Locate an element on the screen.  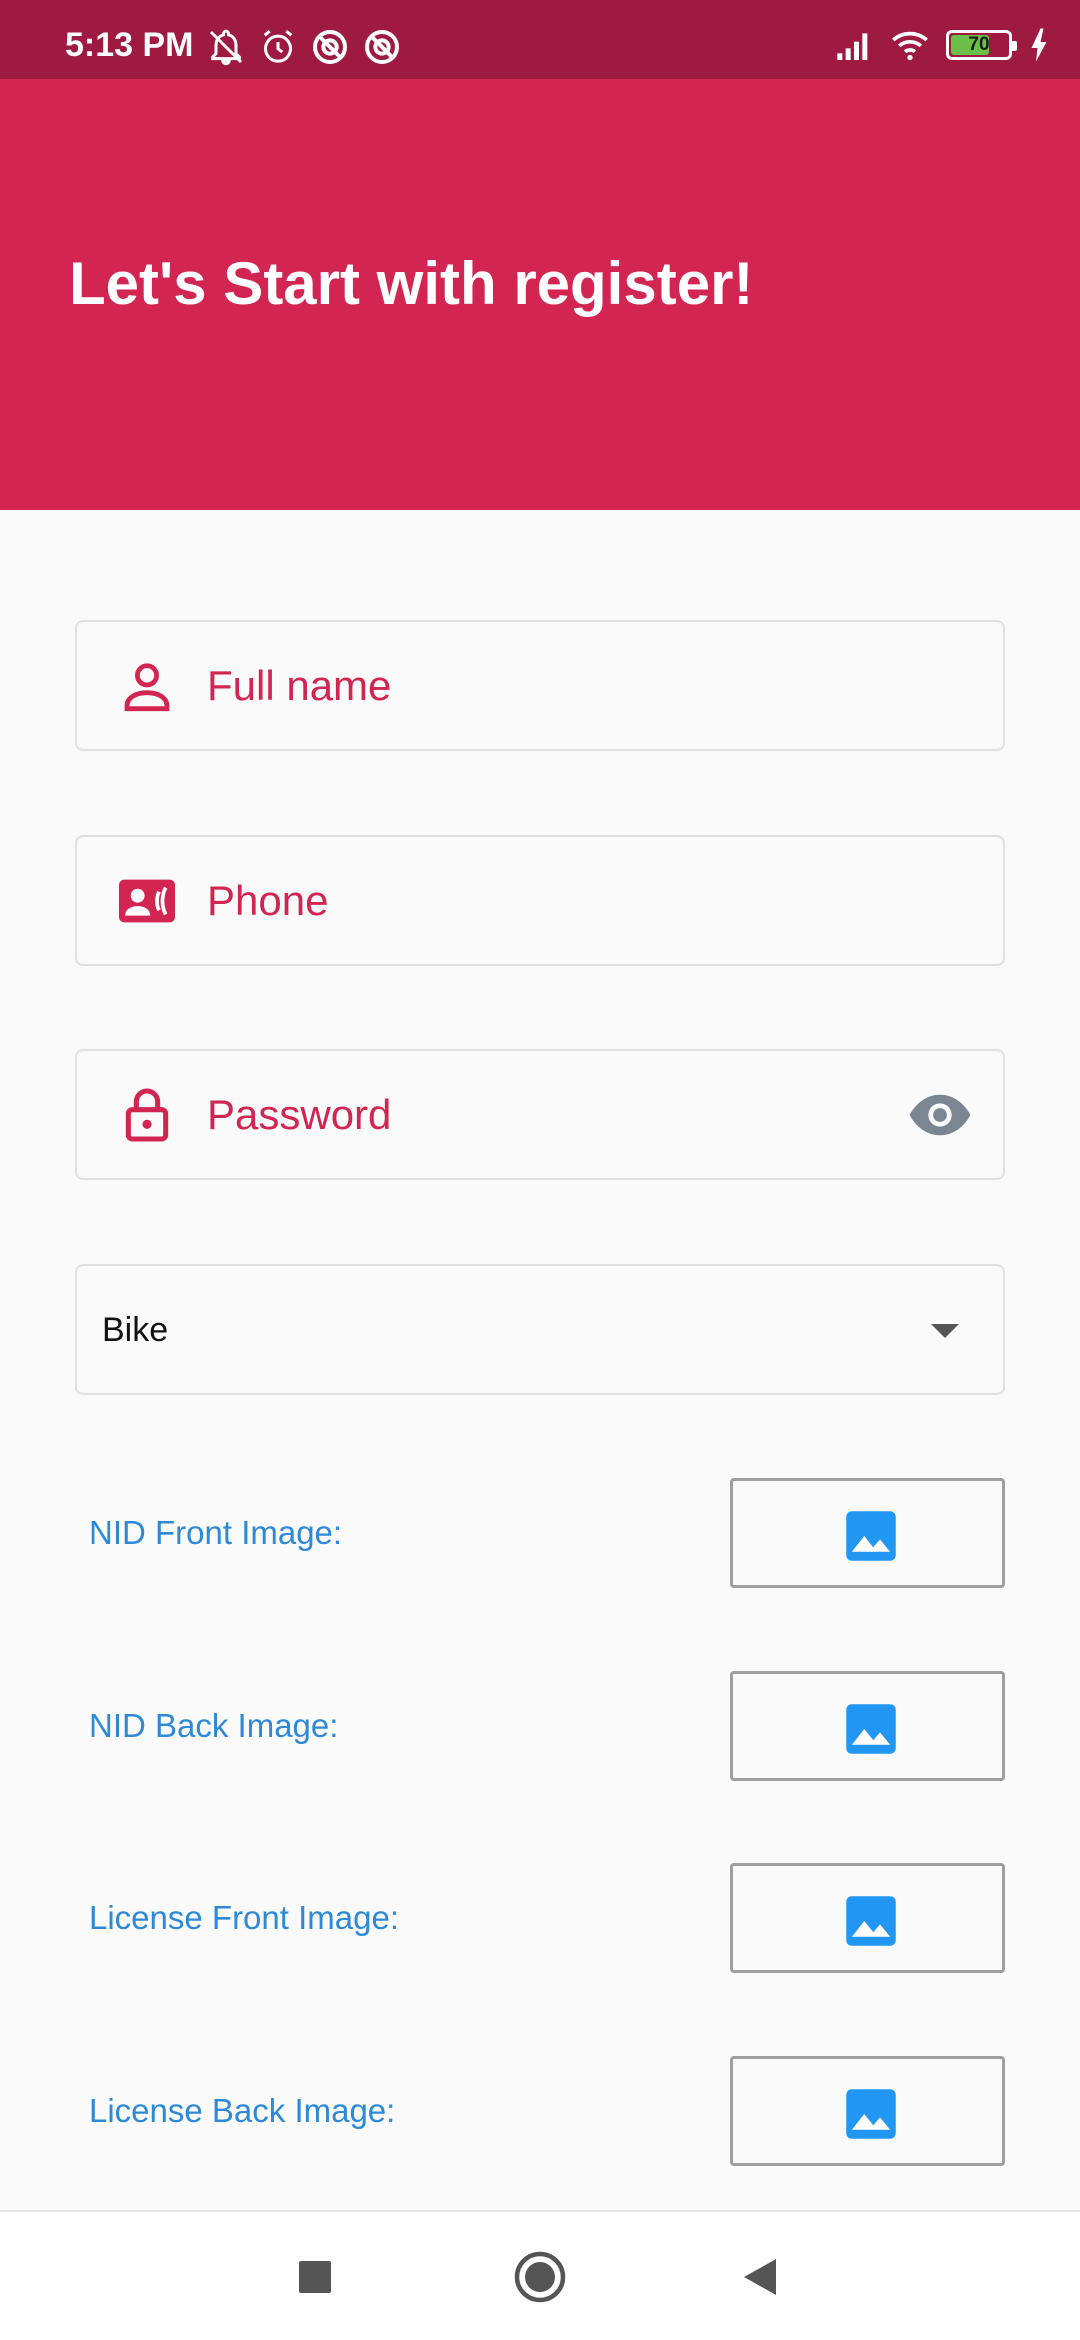
contact-phone-icon is located at coordinates (147, 900).